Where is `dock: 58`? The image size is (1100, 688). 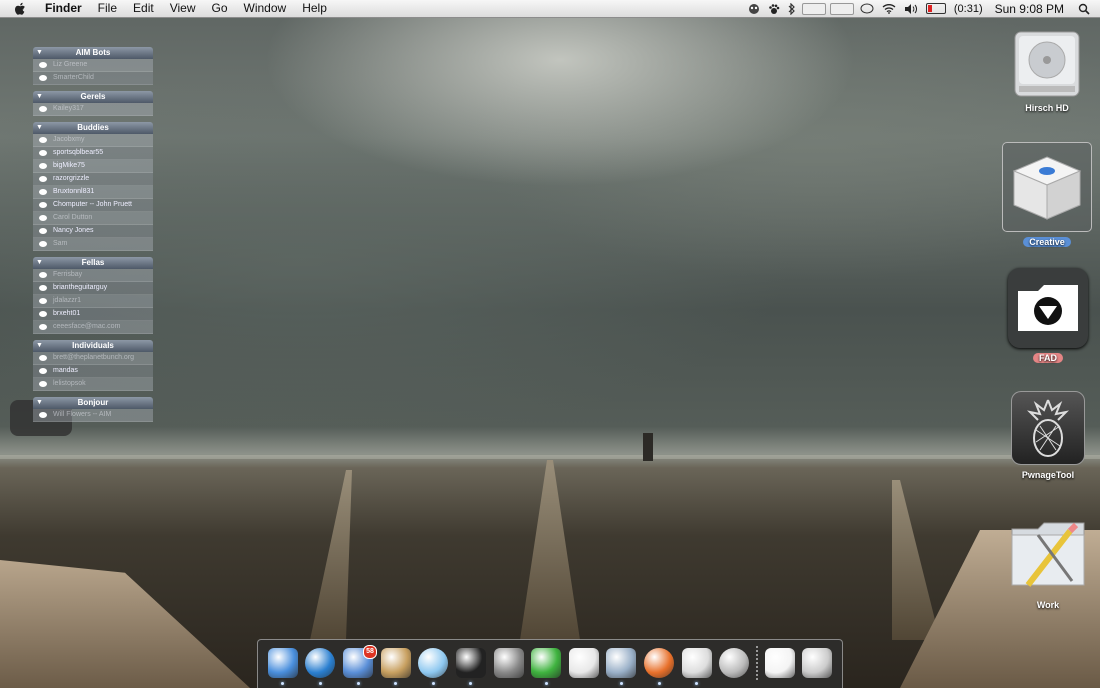 dock: 58 is located at coordinates (550, 663).